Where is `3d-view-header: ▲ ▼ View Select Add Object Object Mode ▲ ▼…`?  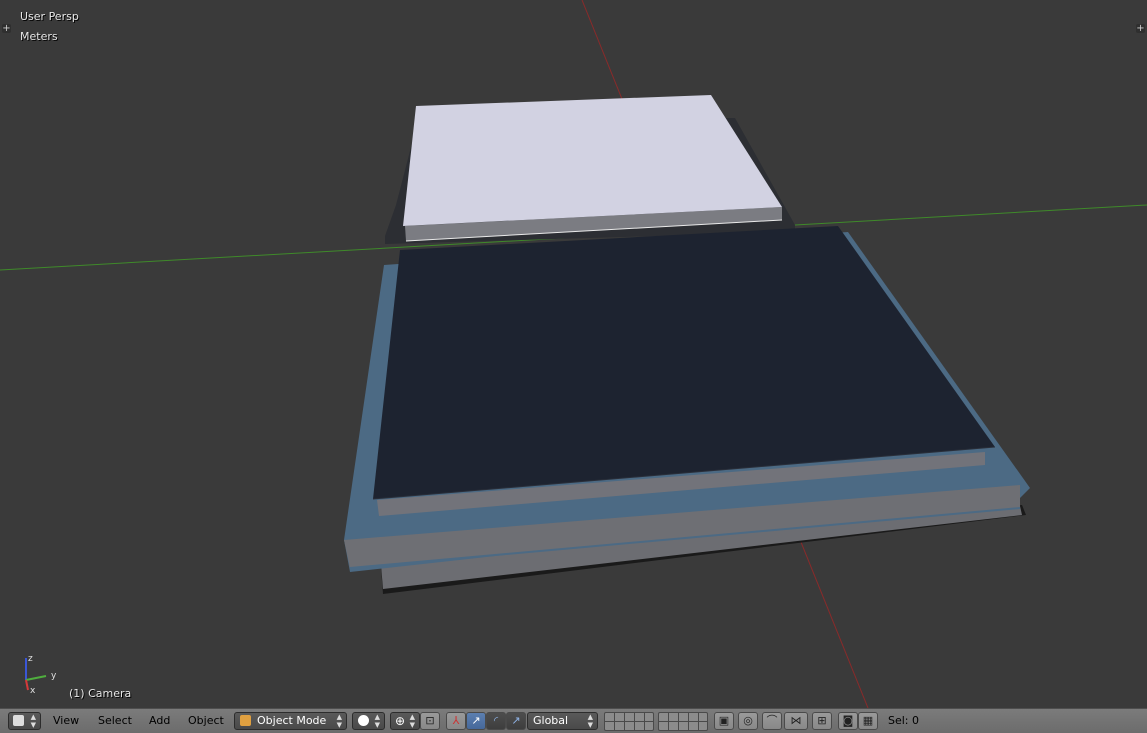
3d-view-header: ▲ ▼ View Select Add Object Object Mode ▲ ▼… is located at coordinates (573, 720).